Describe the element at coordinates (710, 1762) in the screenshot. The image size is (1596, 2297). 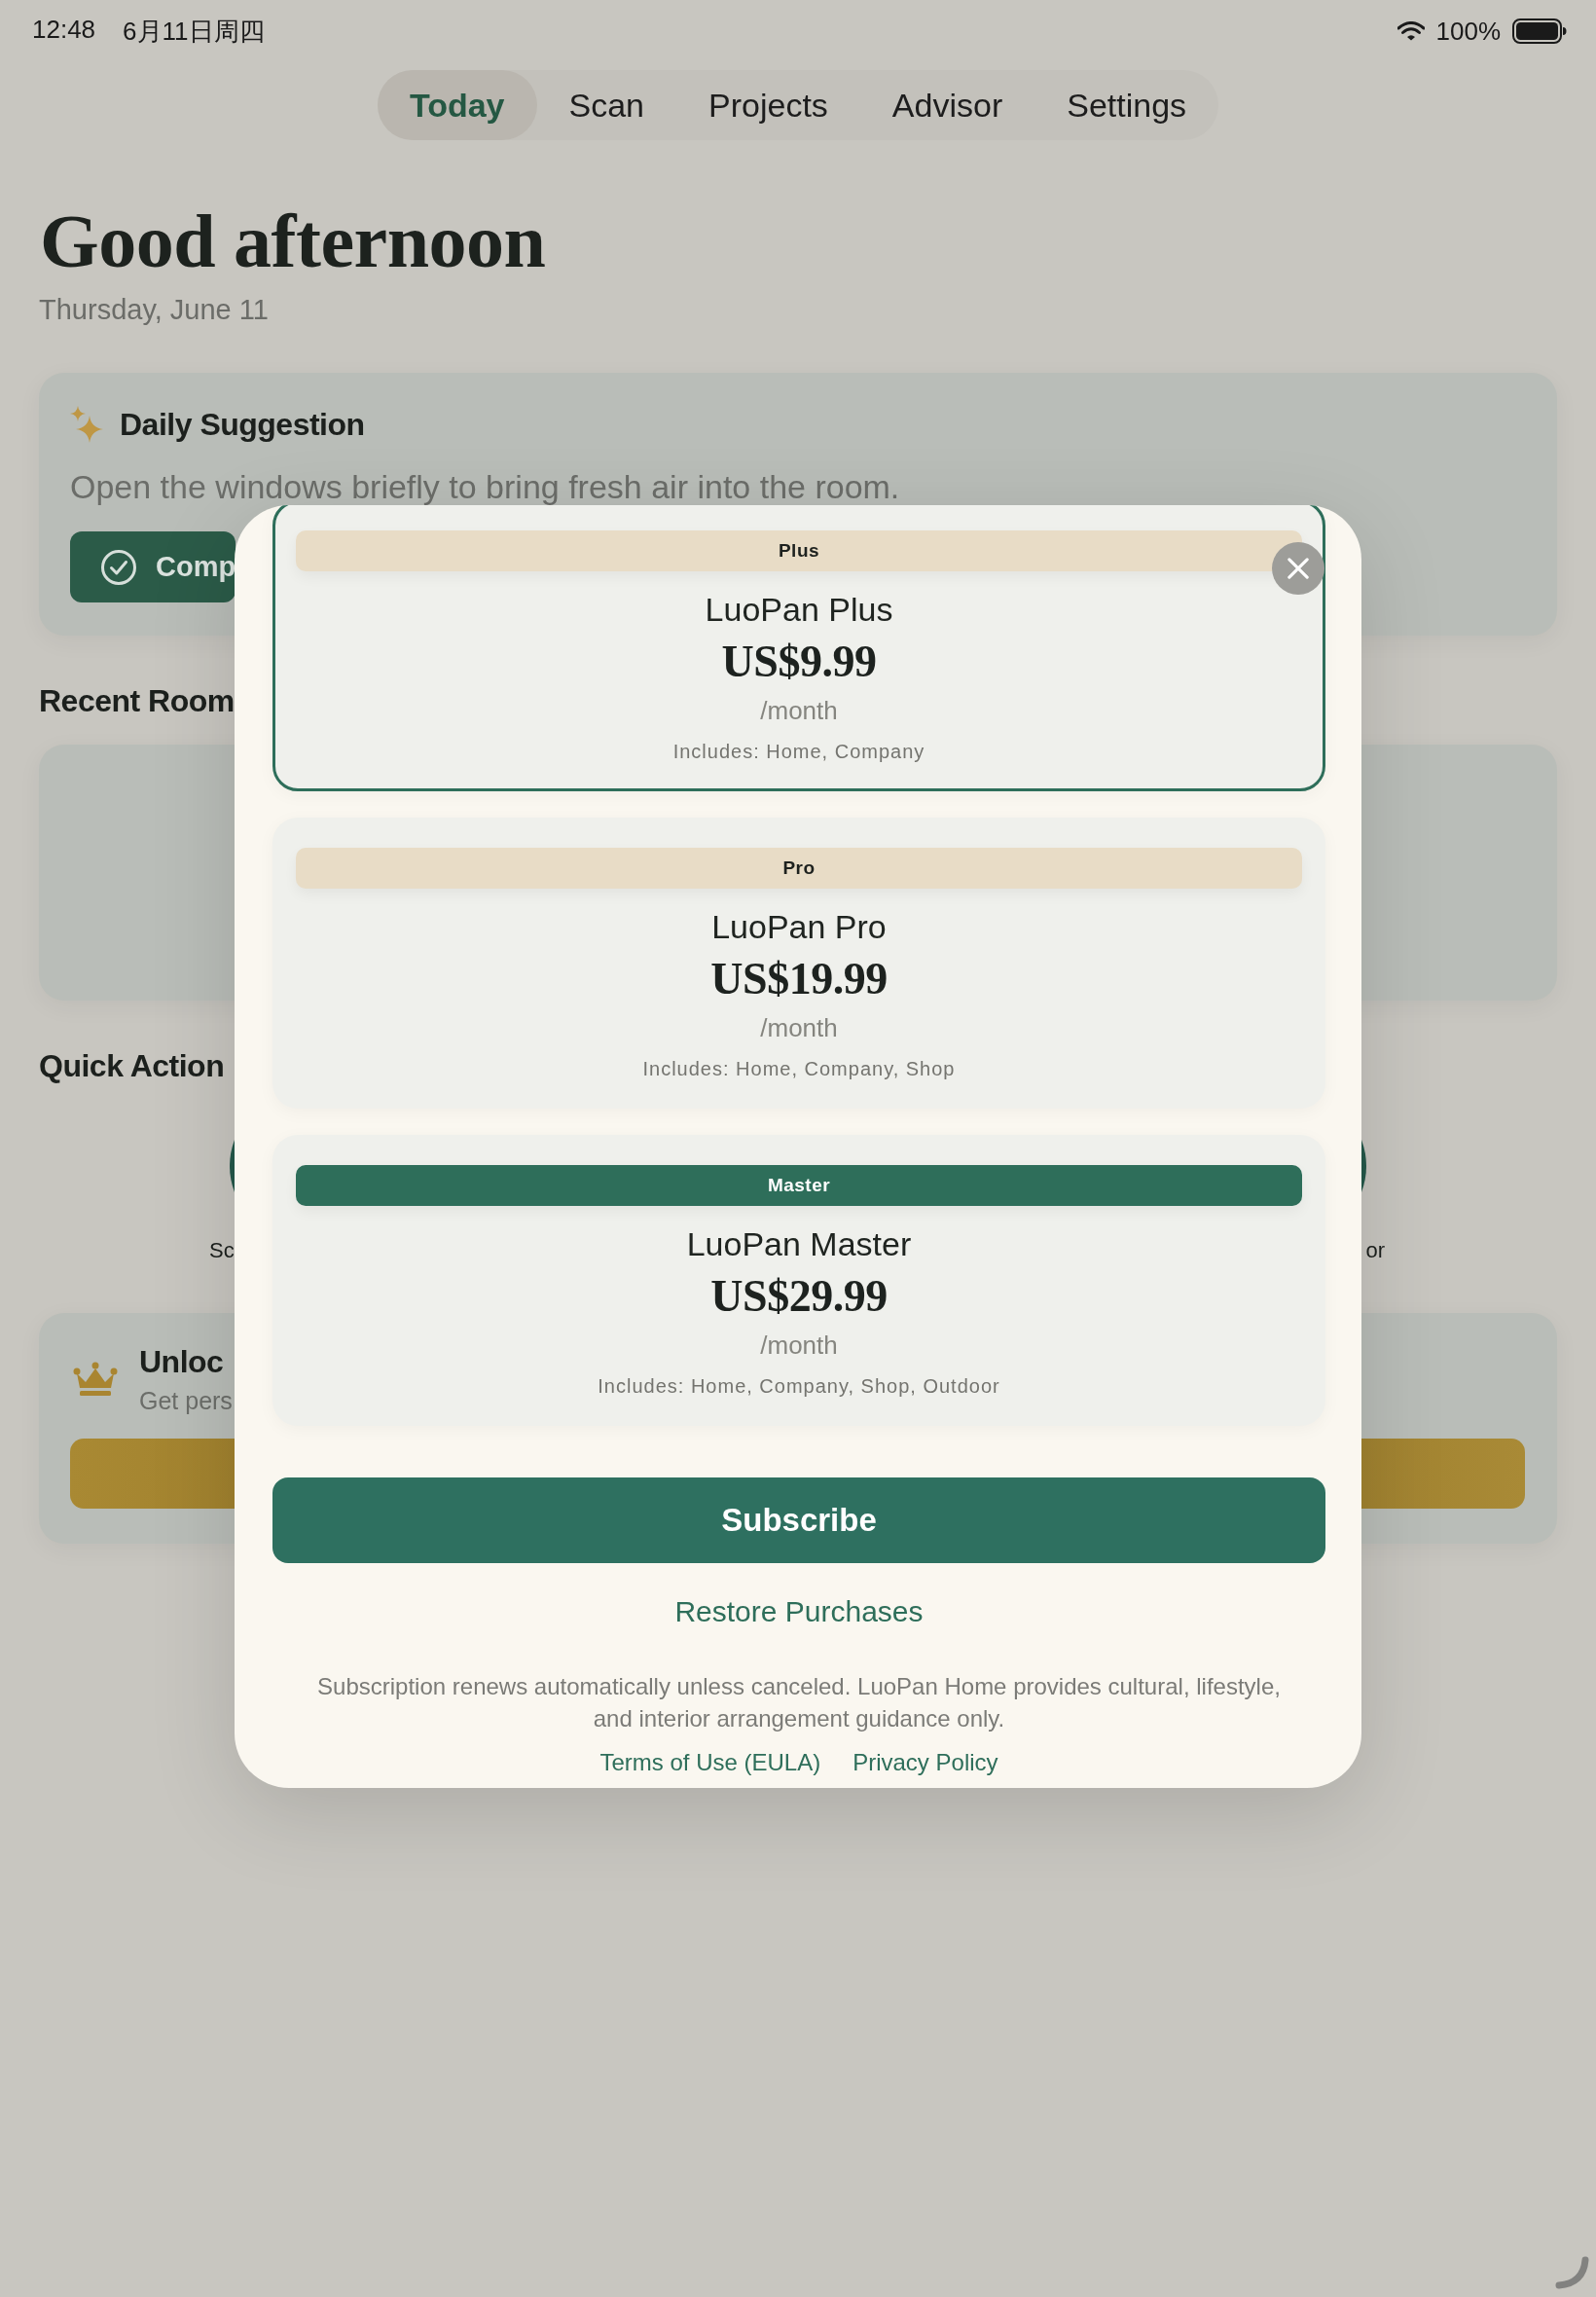
I see `footer-link: Terms of Use (EULA)` at that location.